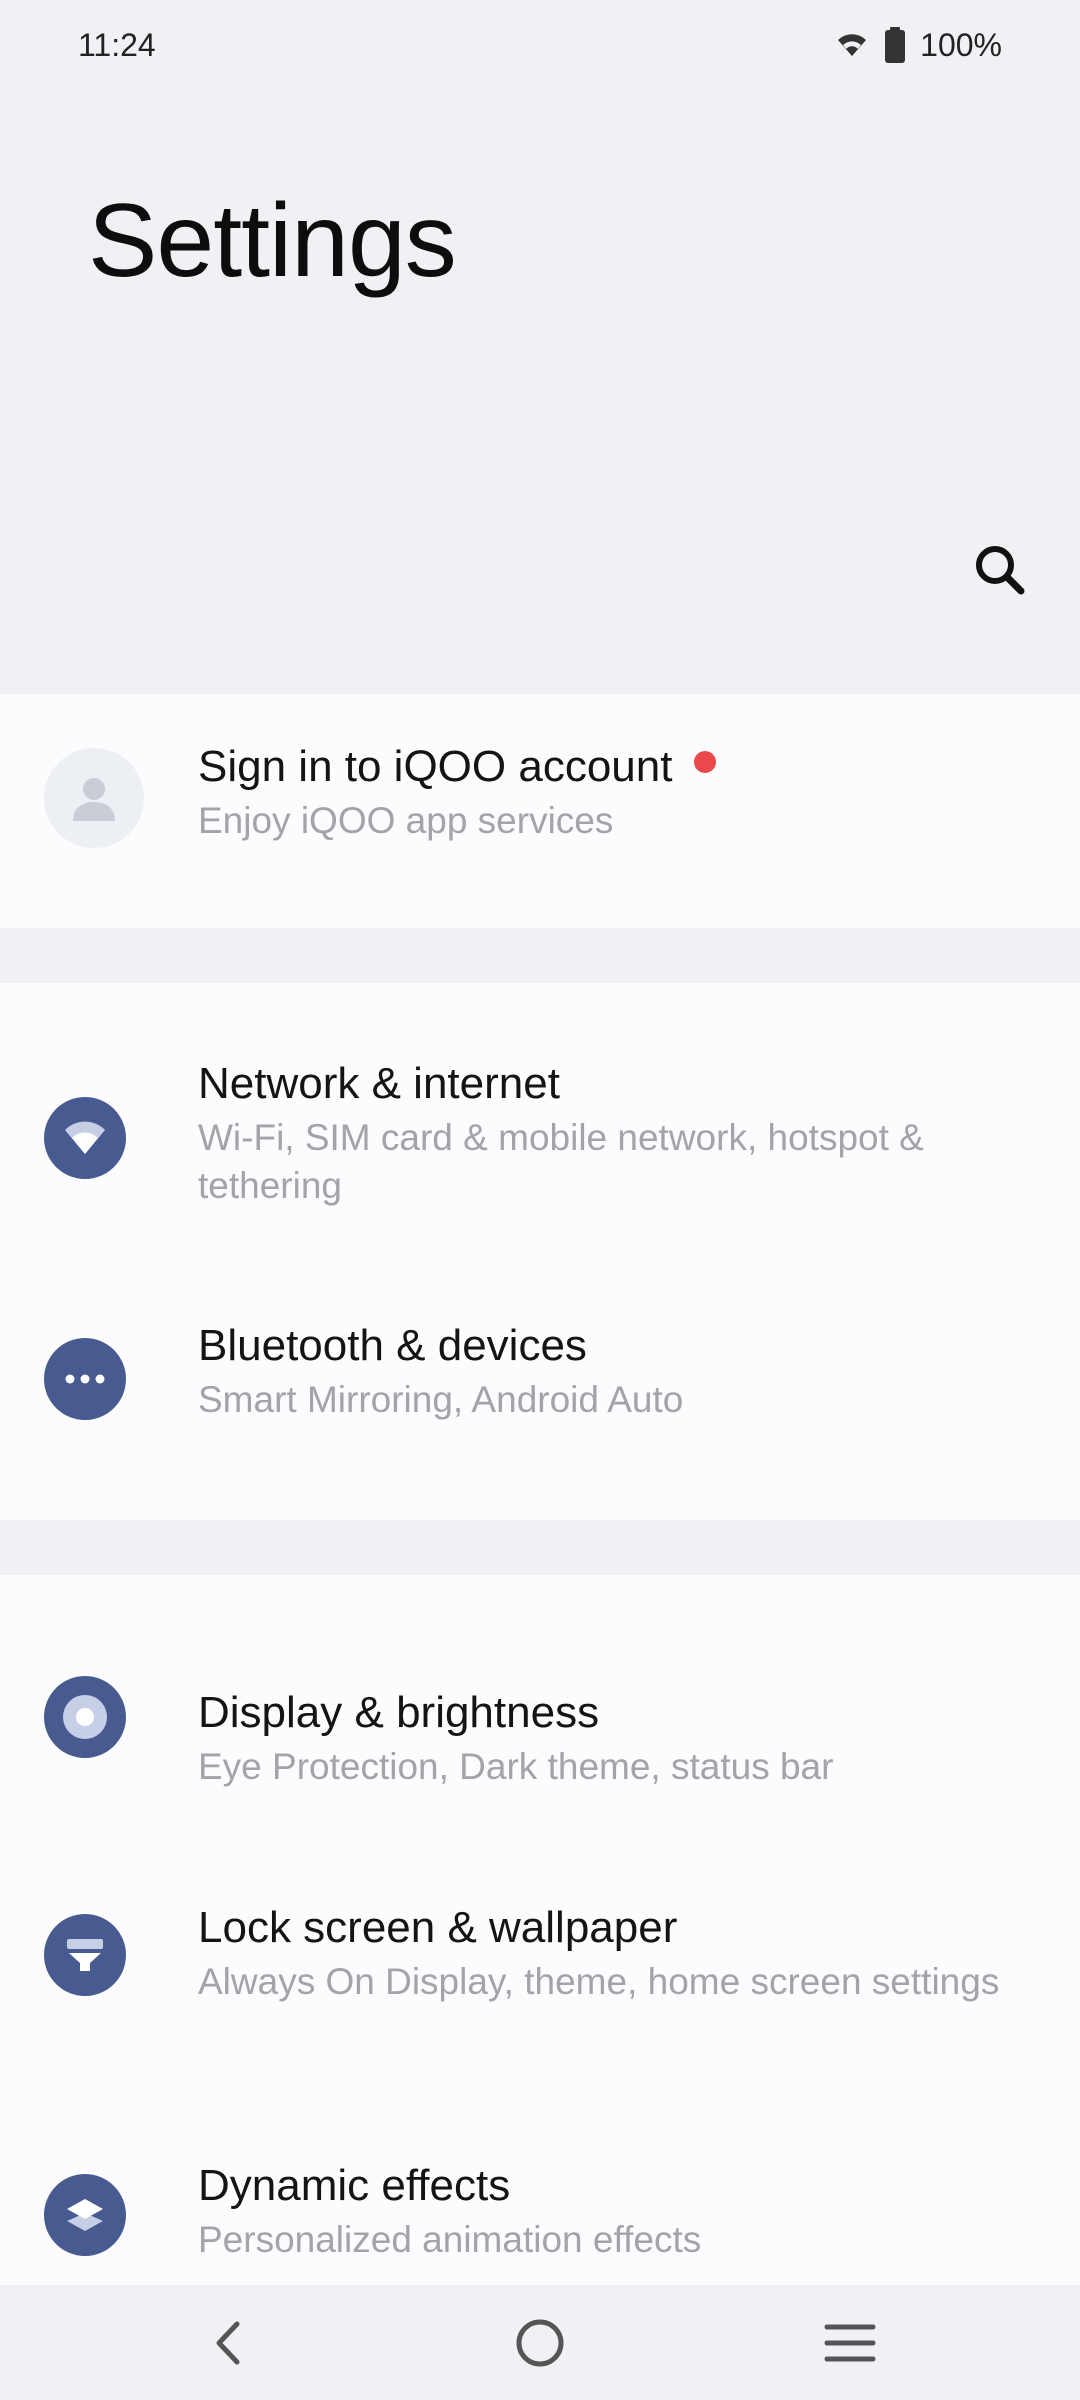 This screenshot has height=2400, width=1080. I want to click on settings-item-title: Display & brightness, so click(399, 1712).